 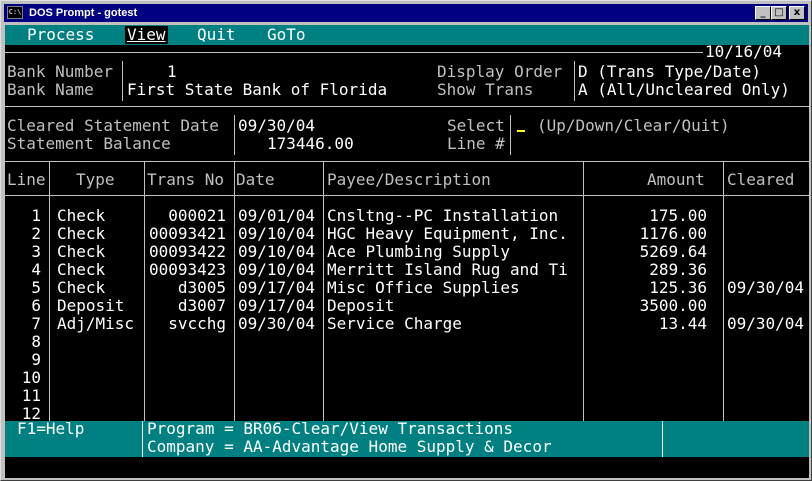 What do you see at coordinates (277, 287) in the screenshot?
I see `cell-date: 09/17/04` at bounding box center [277, 287].